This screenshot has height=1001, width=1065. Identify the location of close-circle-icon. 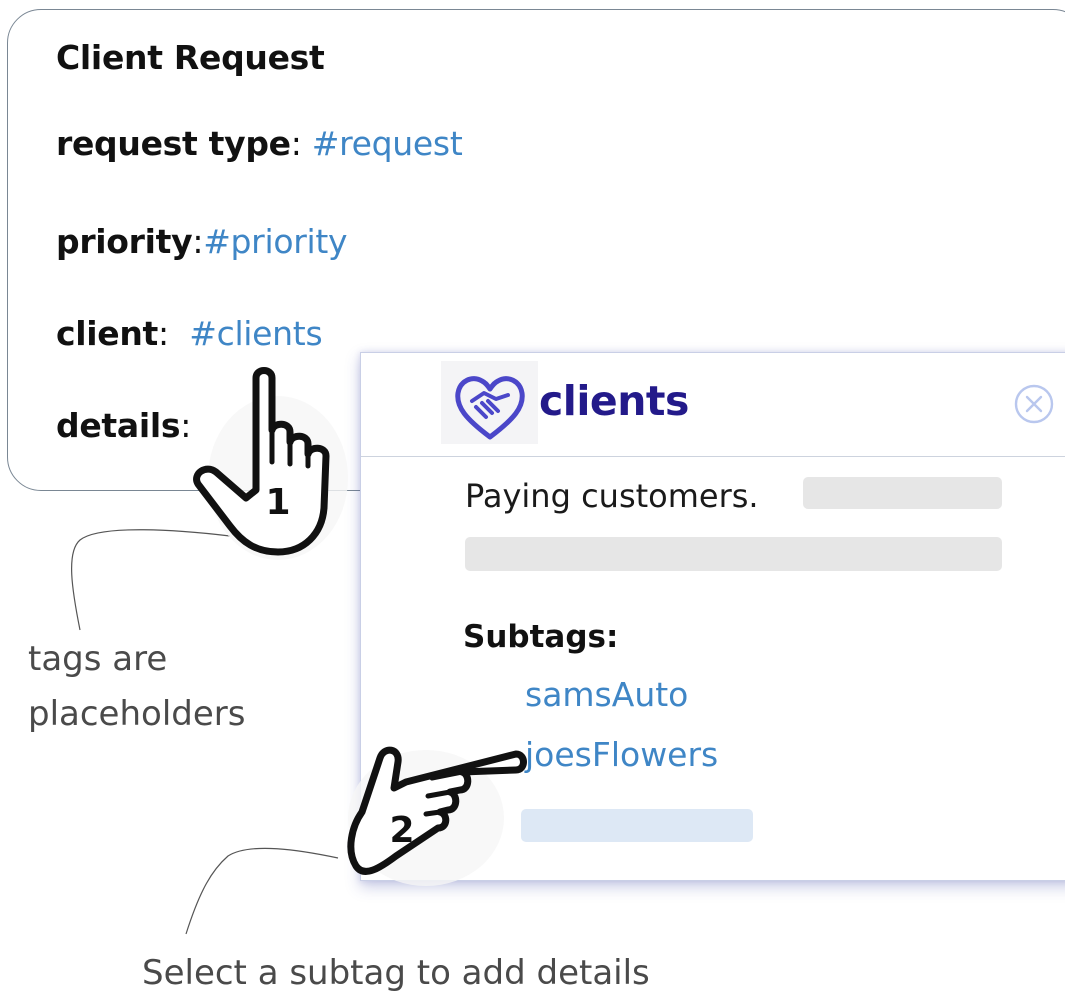
(1034, 404).